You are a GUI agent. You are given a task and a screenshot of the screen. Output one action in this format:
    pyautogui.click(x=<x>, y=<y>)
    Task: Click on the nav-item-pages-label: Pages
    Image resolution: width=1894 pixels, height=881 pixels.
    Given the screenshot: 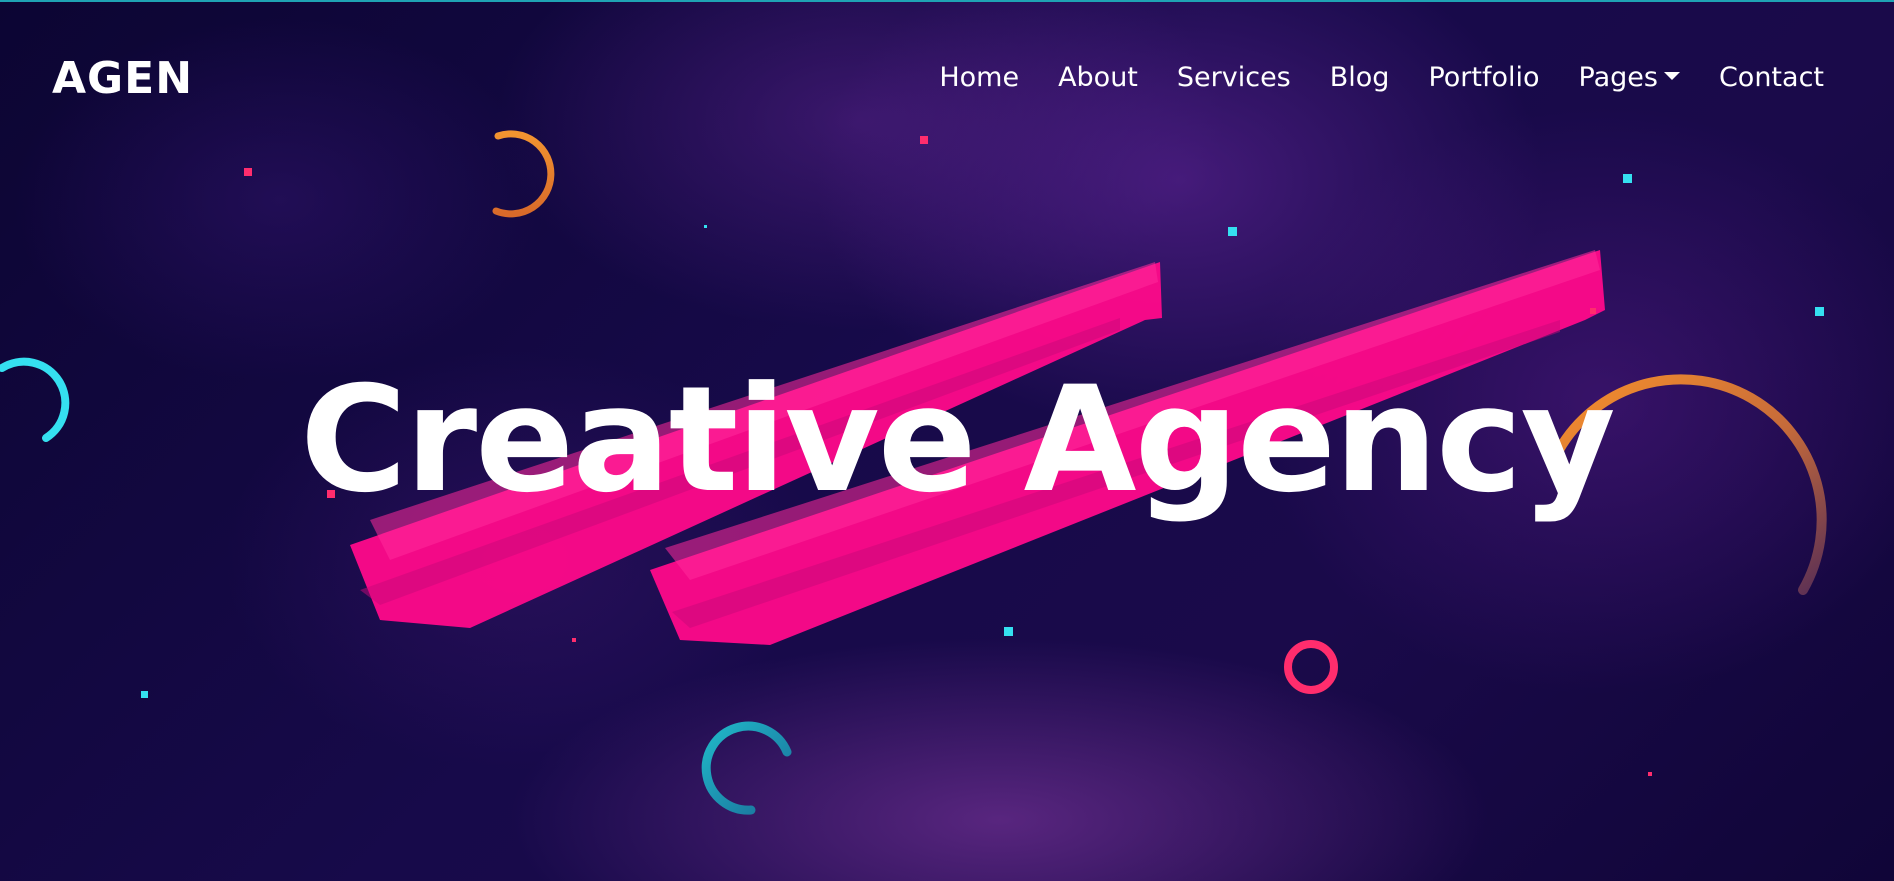 What is the action you would take?
    pyautogui.click(x=1618, y=77)
    